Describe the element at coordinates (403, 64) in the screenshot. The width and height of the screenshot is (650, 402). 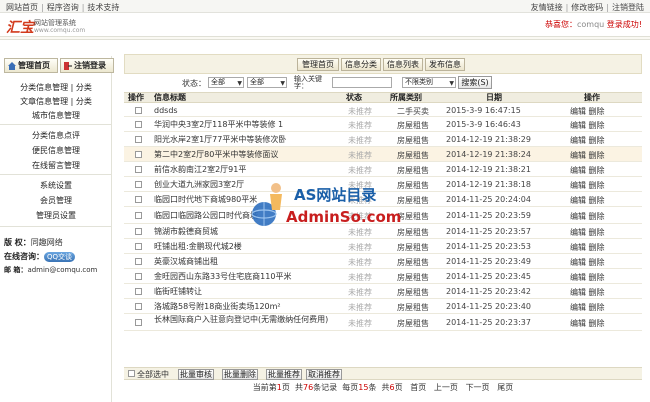
I see `action-info-list-button: 信息列表` at that location.